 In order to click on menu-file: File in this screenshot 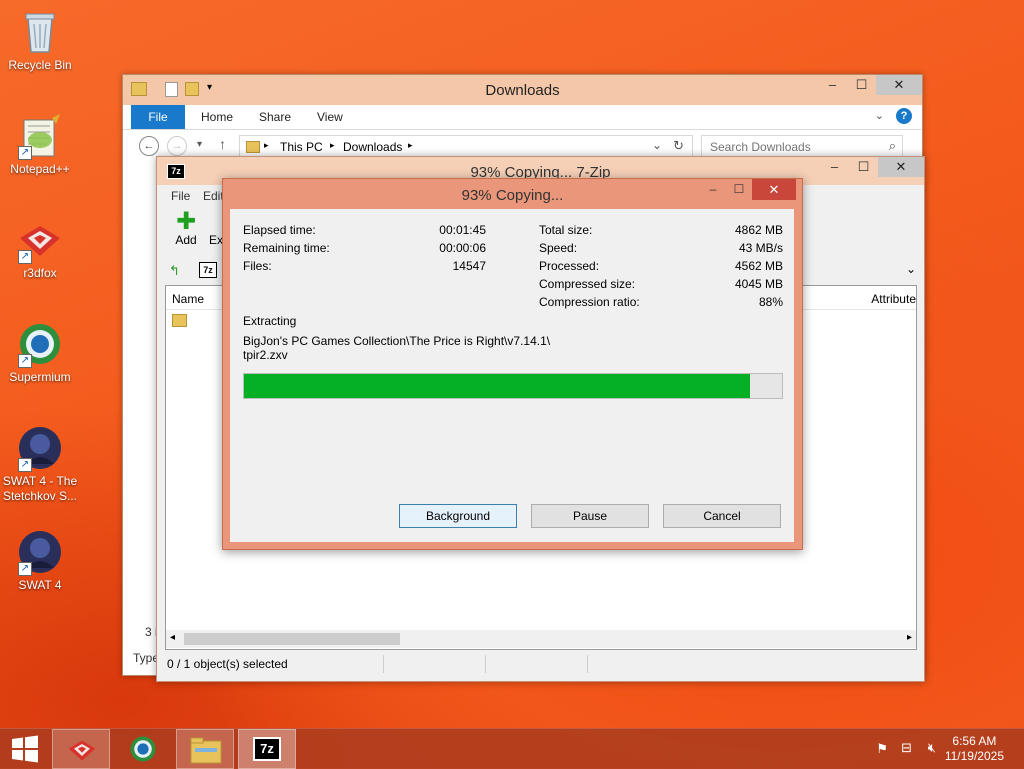, I will do `click(180, 196)`.